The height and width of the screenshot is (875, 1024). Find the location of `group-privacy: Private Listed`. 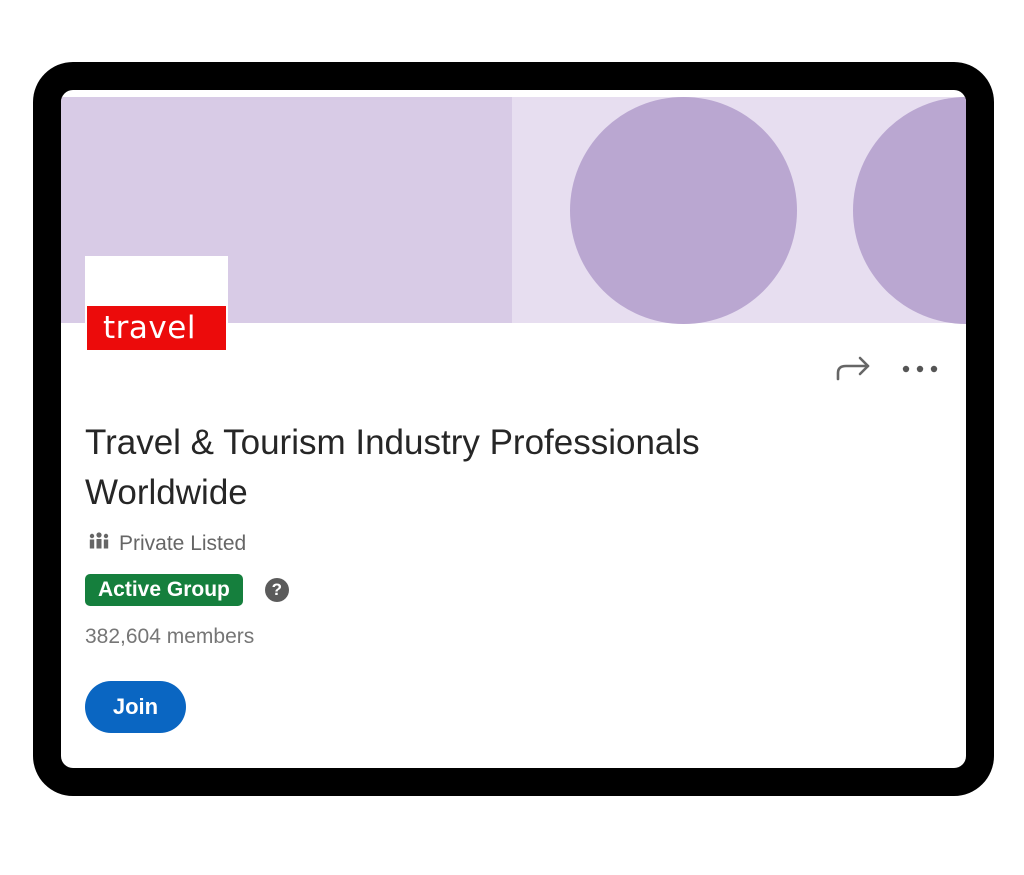

group-privacy: Private Listed is located at coordinates (167, 544).